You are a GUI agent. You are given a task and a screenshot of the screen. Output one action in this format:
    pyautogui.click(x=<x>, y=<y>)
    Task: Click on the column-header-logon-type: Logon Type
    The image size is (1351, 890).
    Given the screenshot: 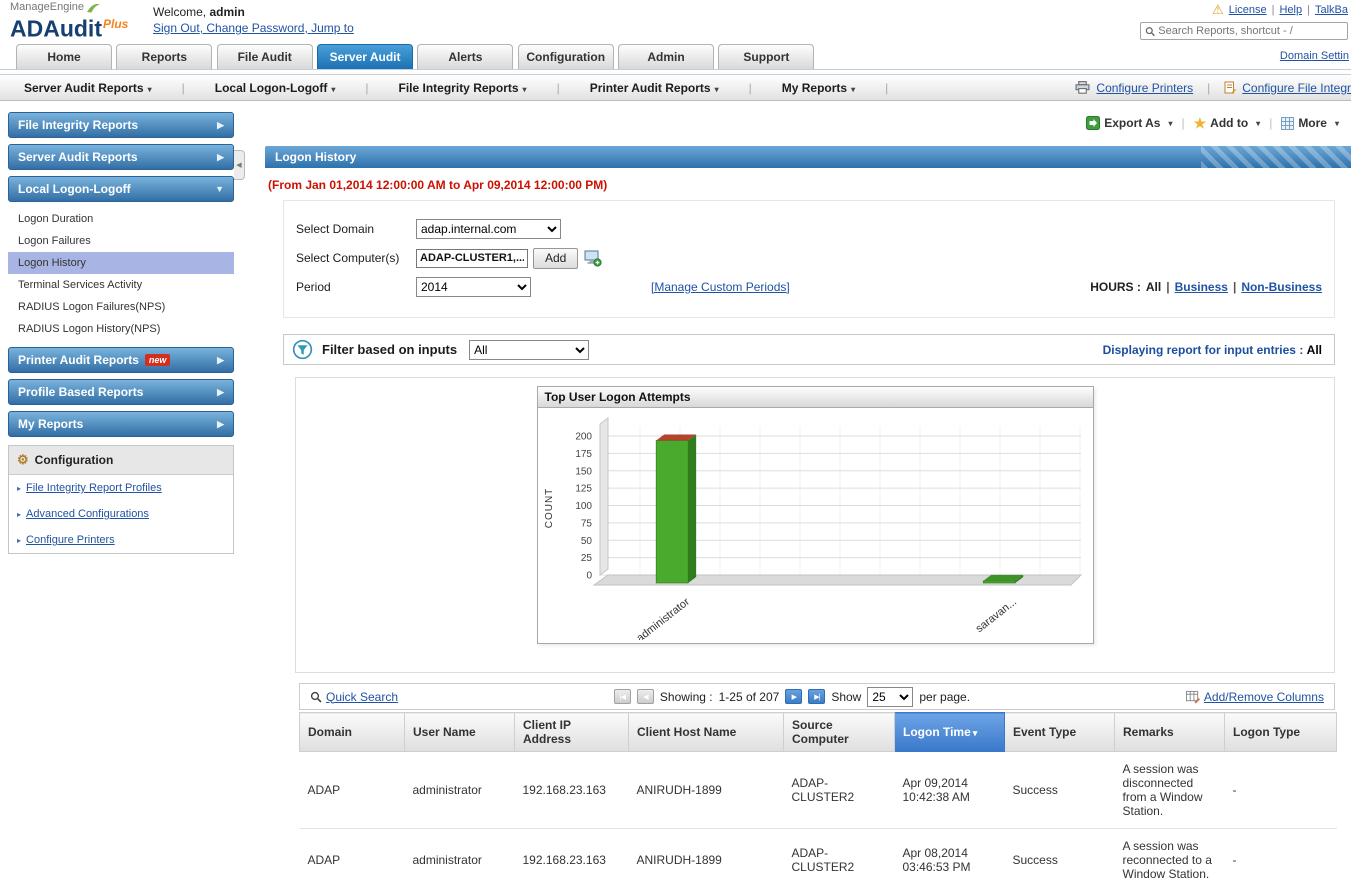 What is the action you would take?
    pyautogui.click(x=1280, y=732)
    